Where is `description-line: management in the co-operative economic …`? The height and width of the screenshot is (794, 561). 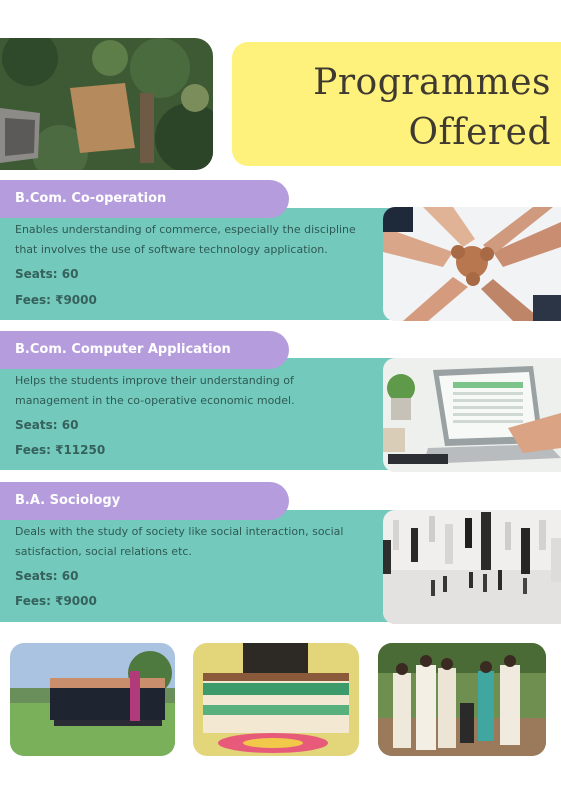
description-line: management in the co-operative economic … is located at coordinates (155, 400).